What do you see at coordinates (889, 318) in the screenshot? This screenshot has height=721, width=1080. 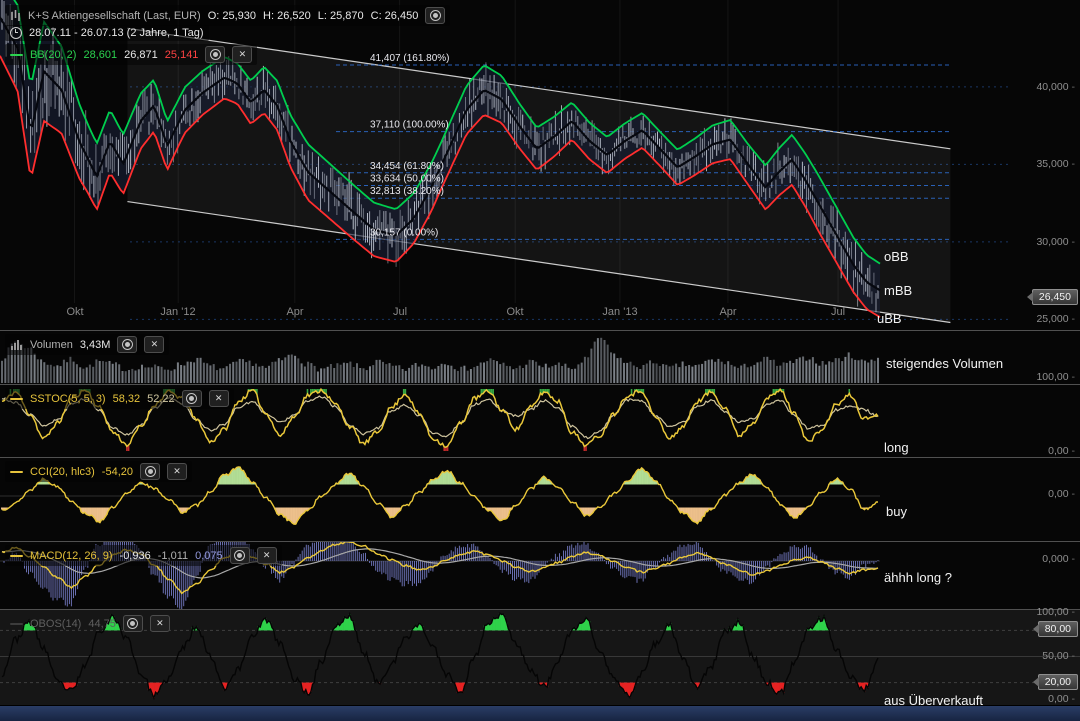 I see `lower-band-label: uBB` at bounding box center [889, 318].